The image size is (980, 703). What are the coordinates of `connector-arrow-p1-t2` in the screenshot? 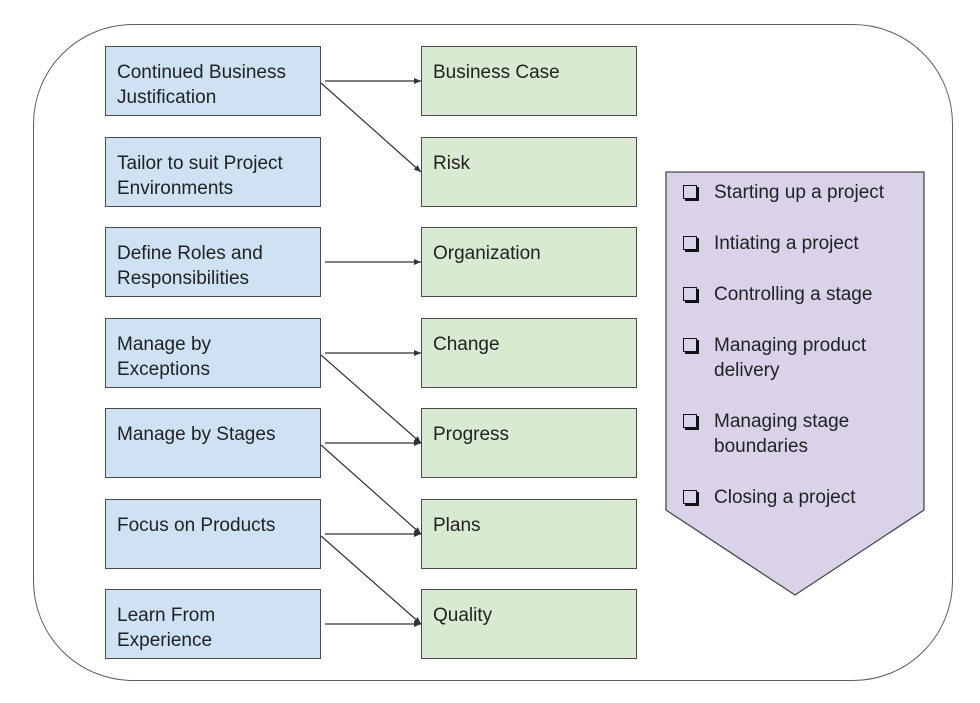 It's located at (371, 127).